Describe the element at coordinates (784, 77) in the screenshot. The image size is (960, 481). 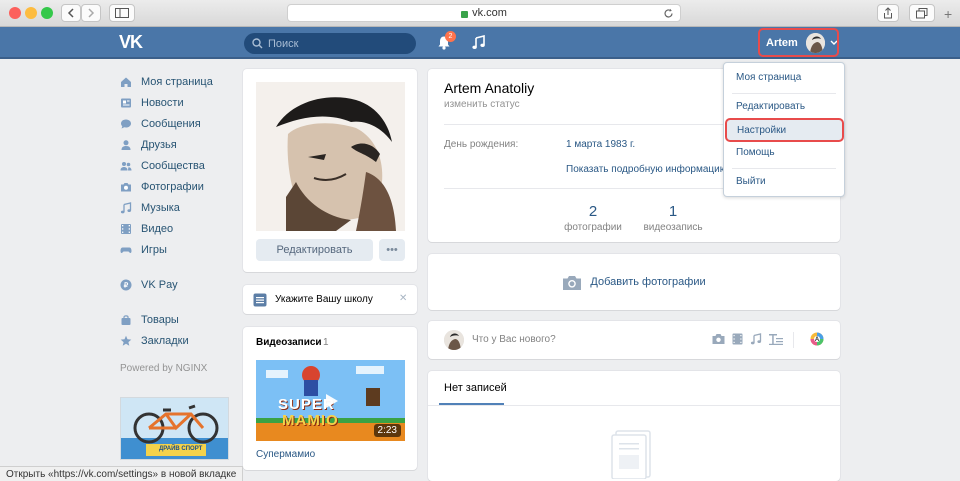
I see `dropdown-item-my-page: Моя страница` at that location.